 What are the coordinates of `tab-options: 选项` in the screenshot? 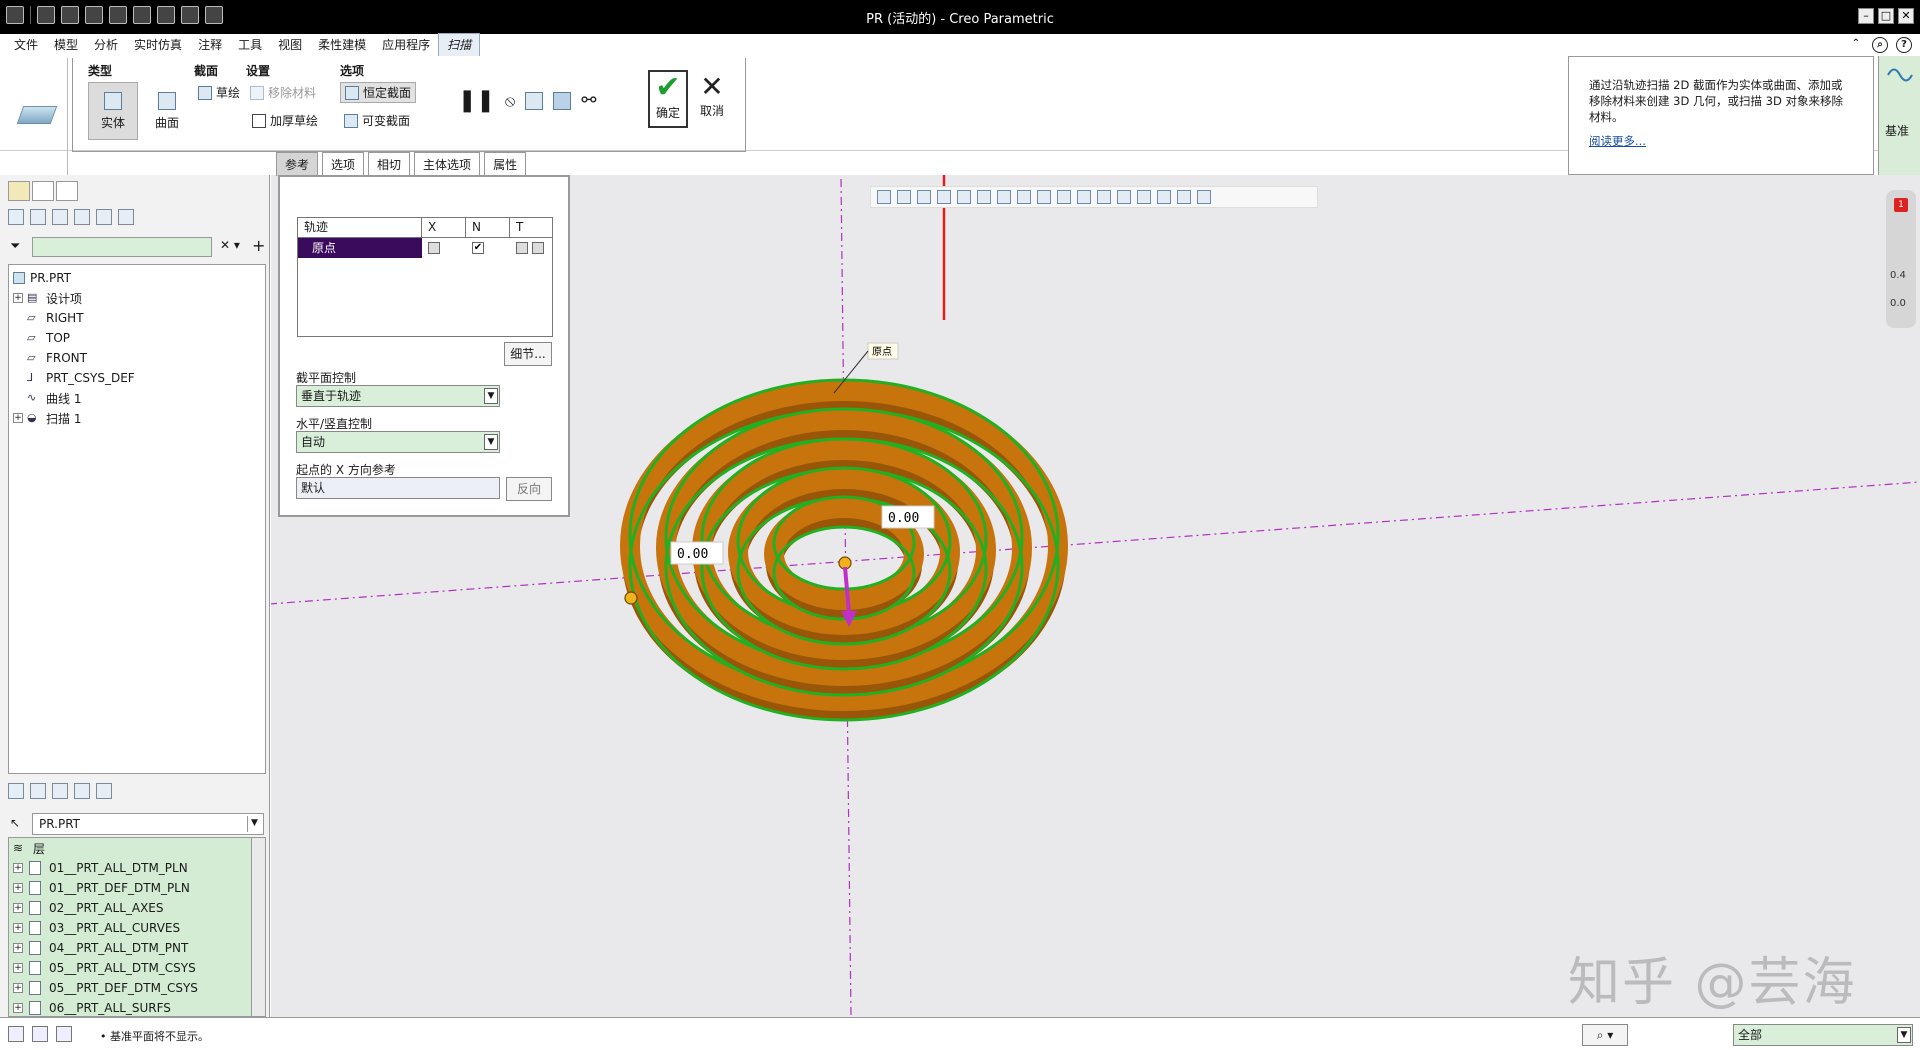 It's located at (343, 164).